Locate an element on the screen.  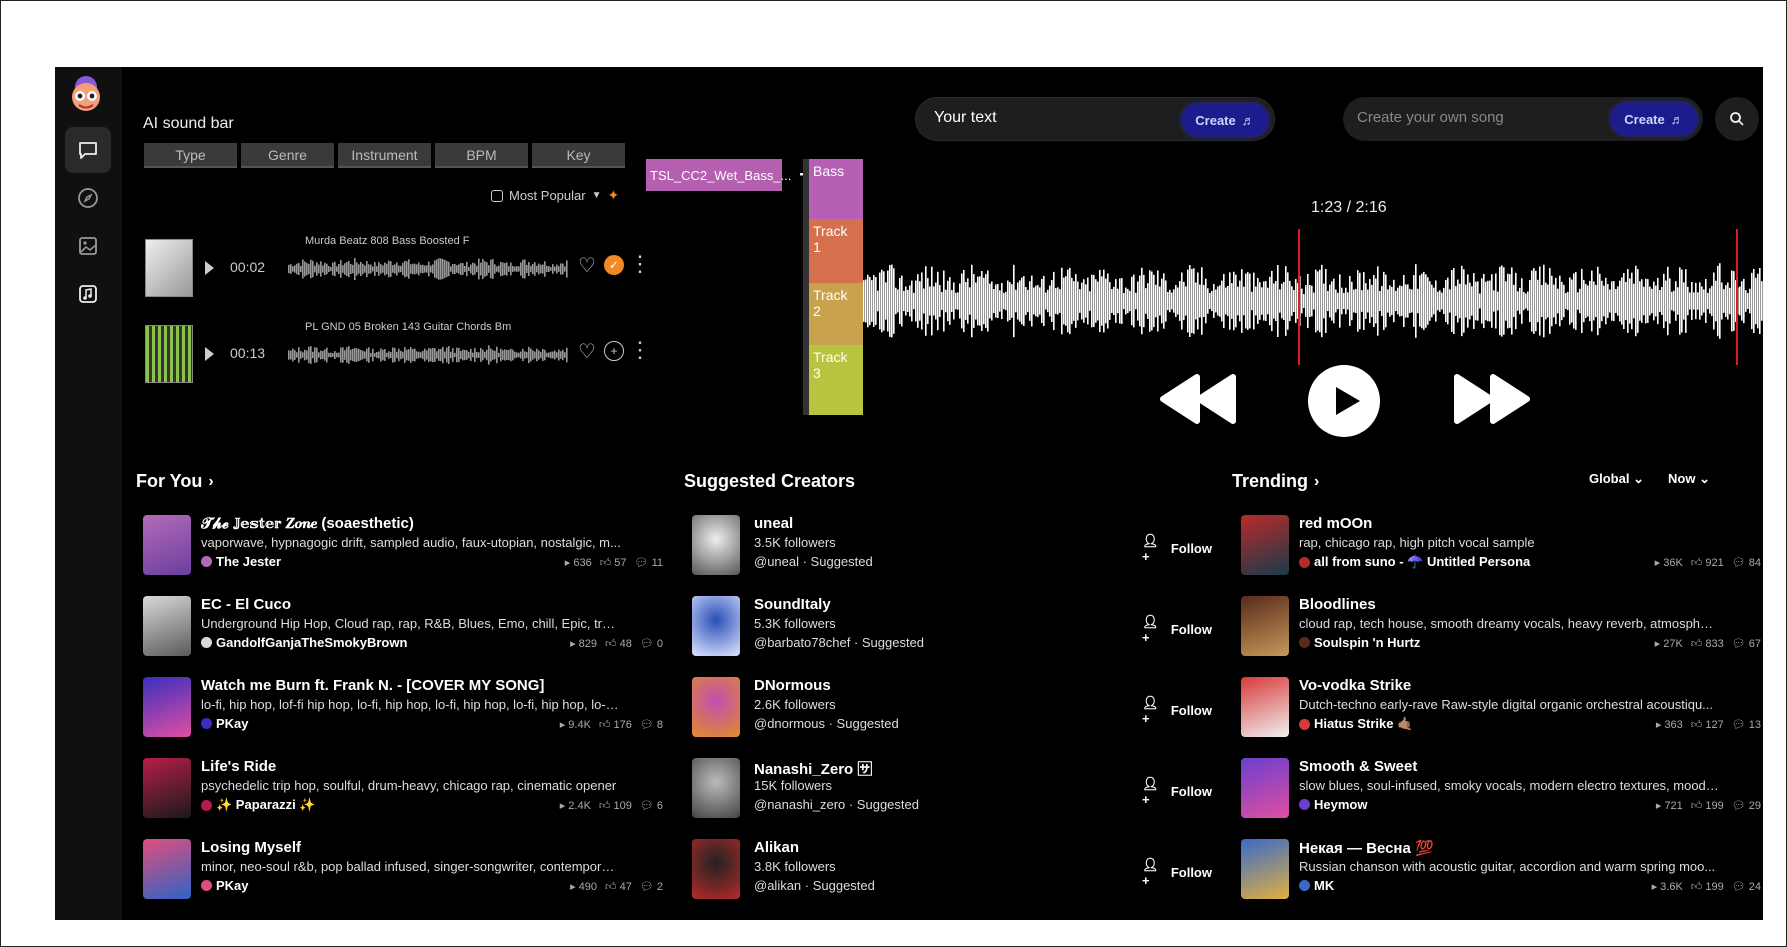
add-icon: + is located at coordinates (614, 351).